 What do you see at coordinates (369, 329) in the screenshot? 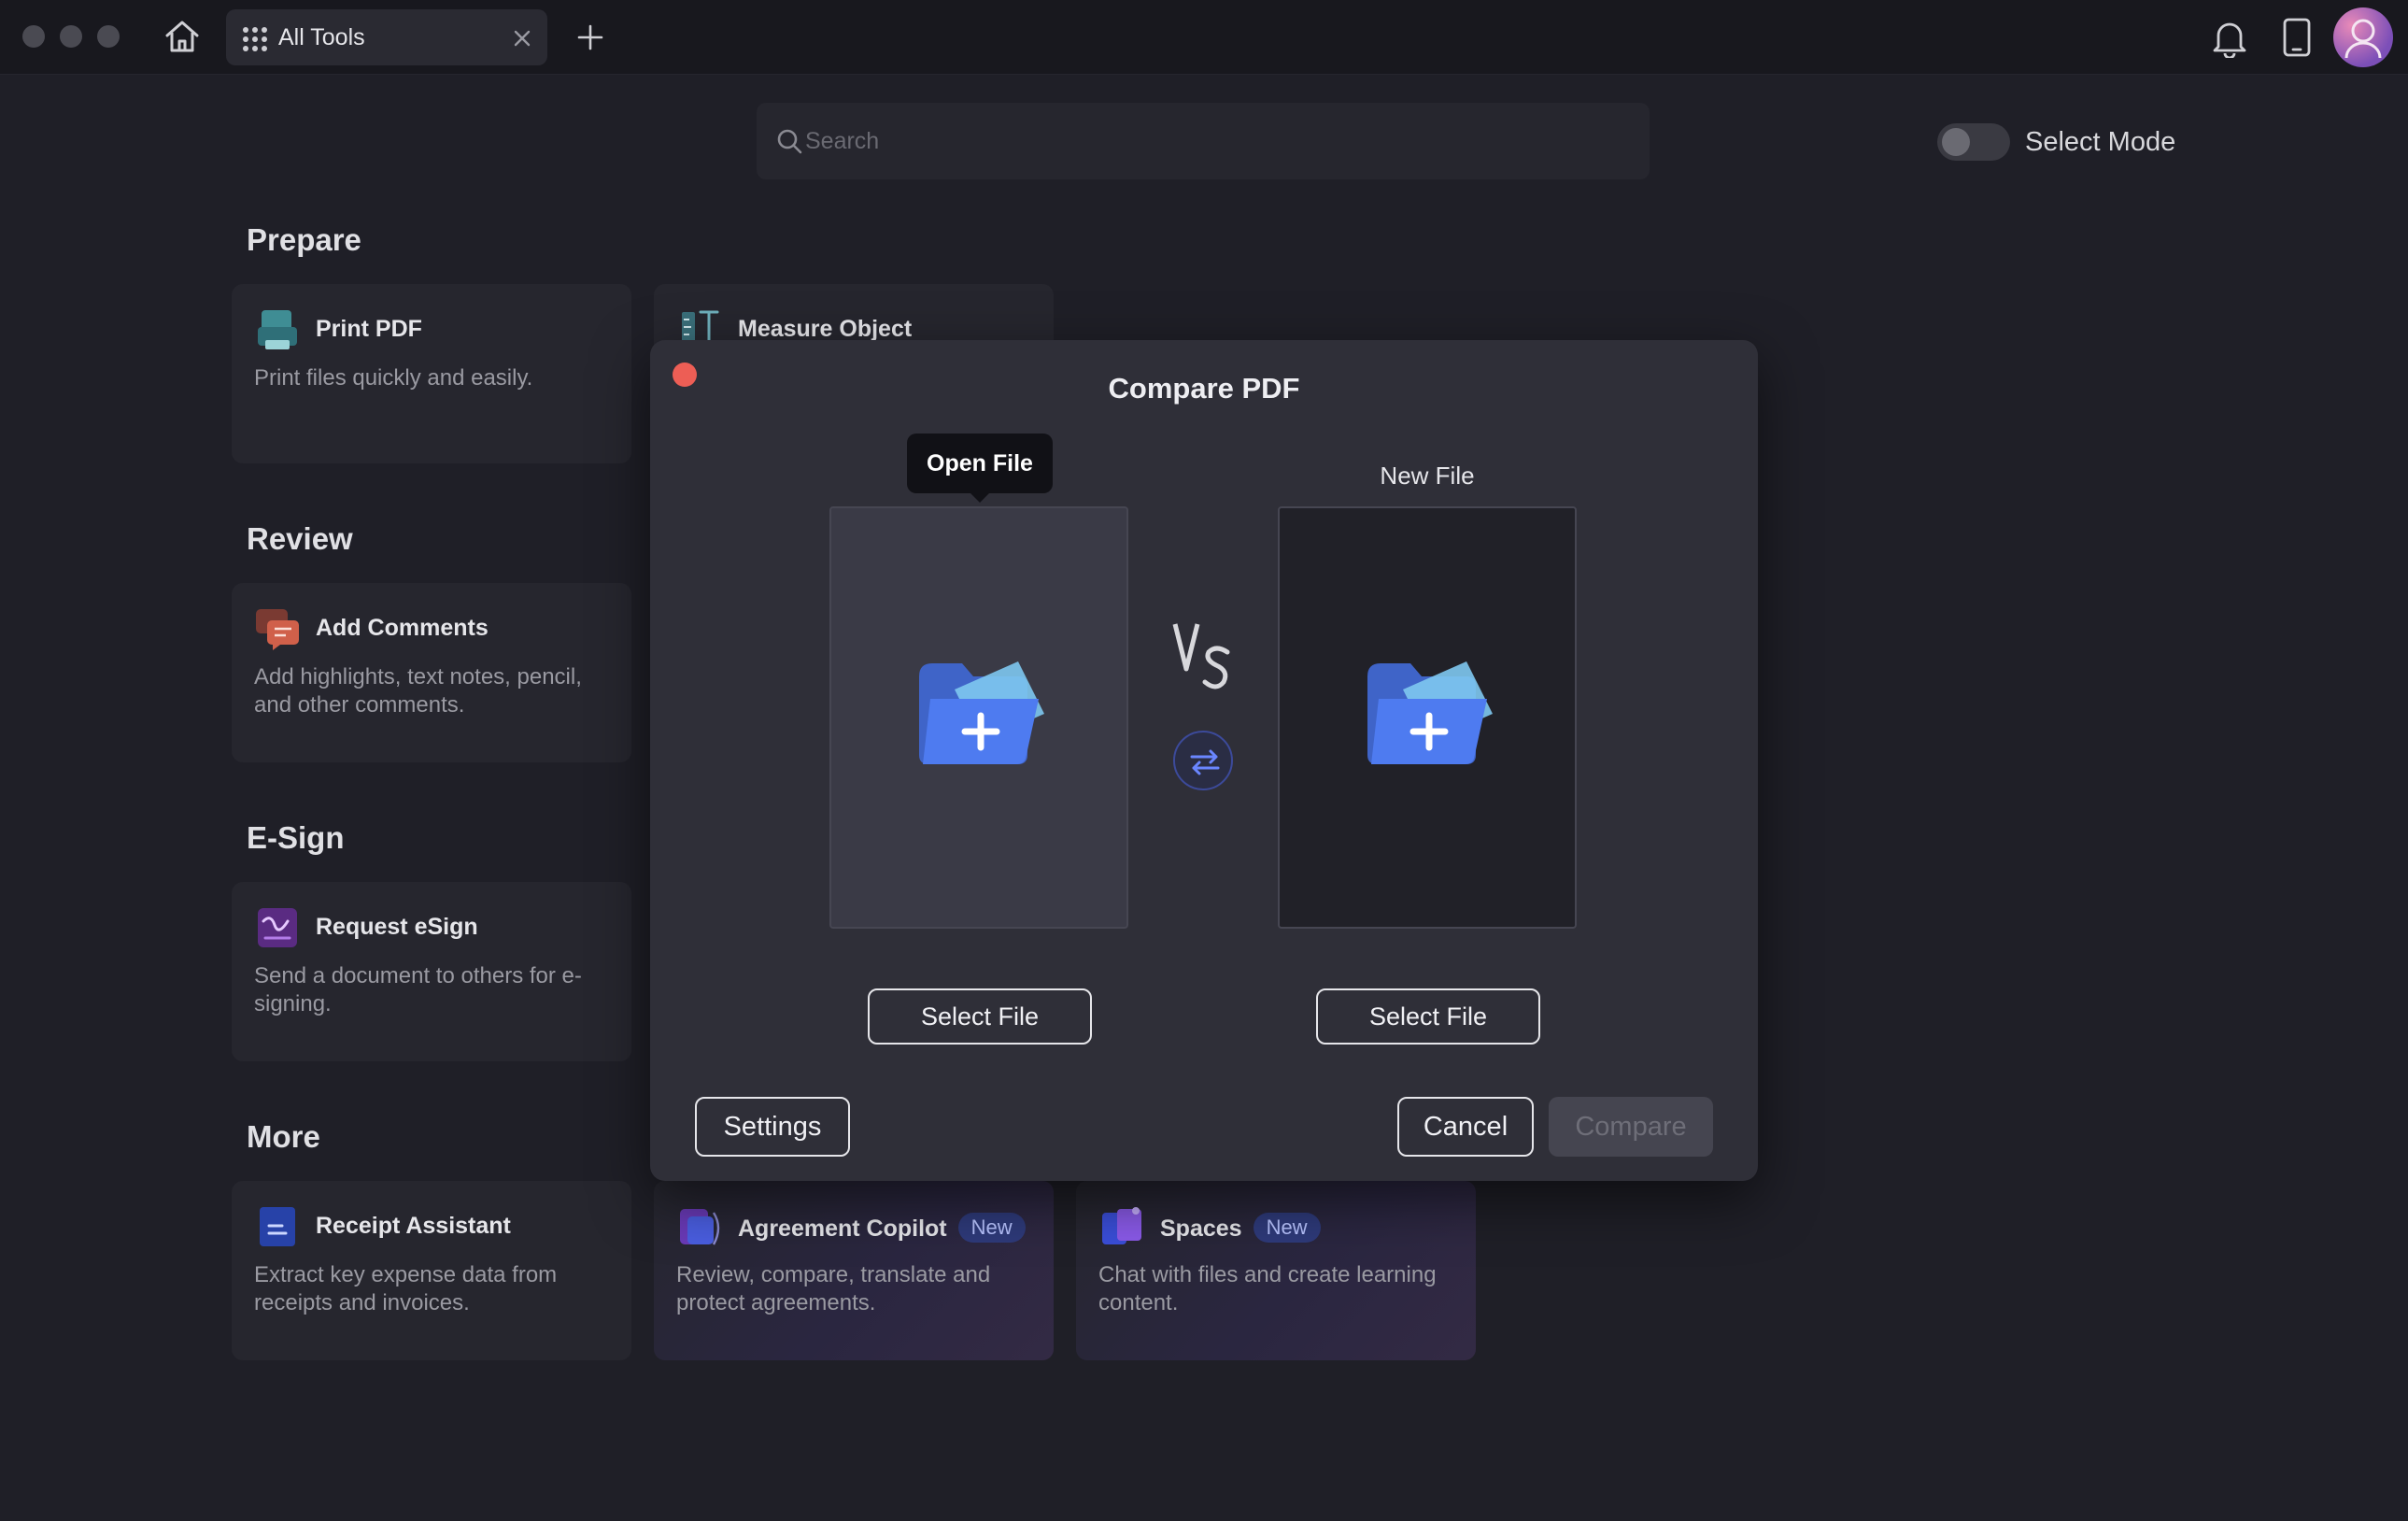
I see `card-title: Print PDF` at bounding box center [369, 329].